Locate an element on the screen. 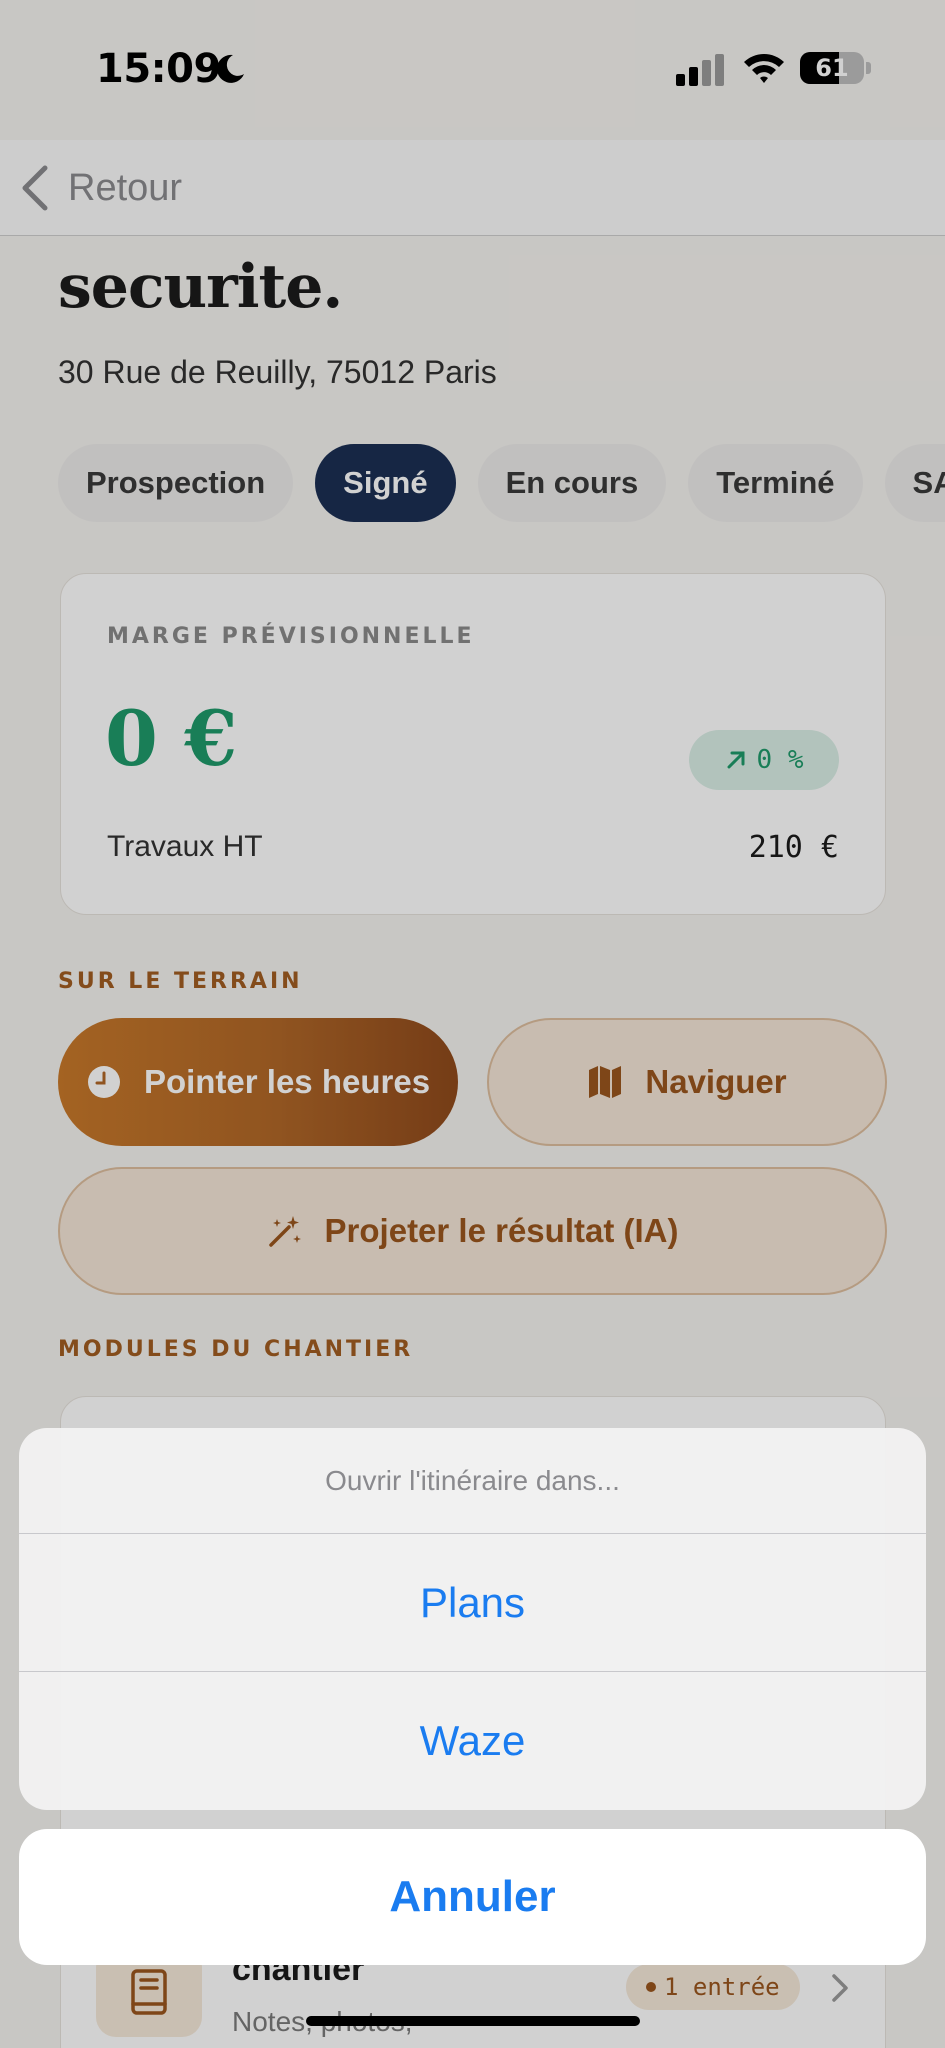 The height and width of the screenshot is (2048, 945). cancel-button: Annuler is located at coordinates (472, 1897).